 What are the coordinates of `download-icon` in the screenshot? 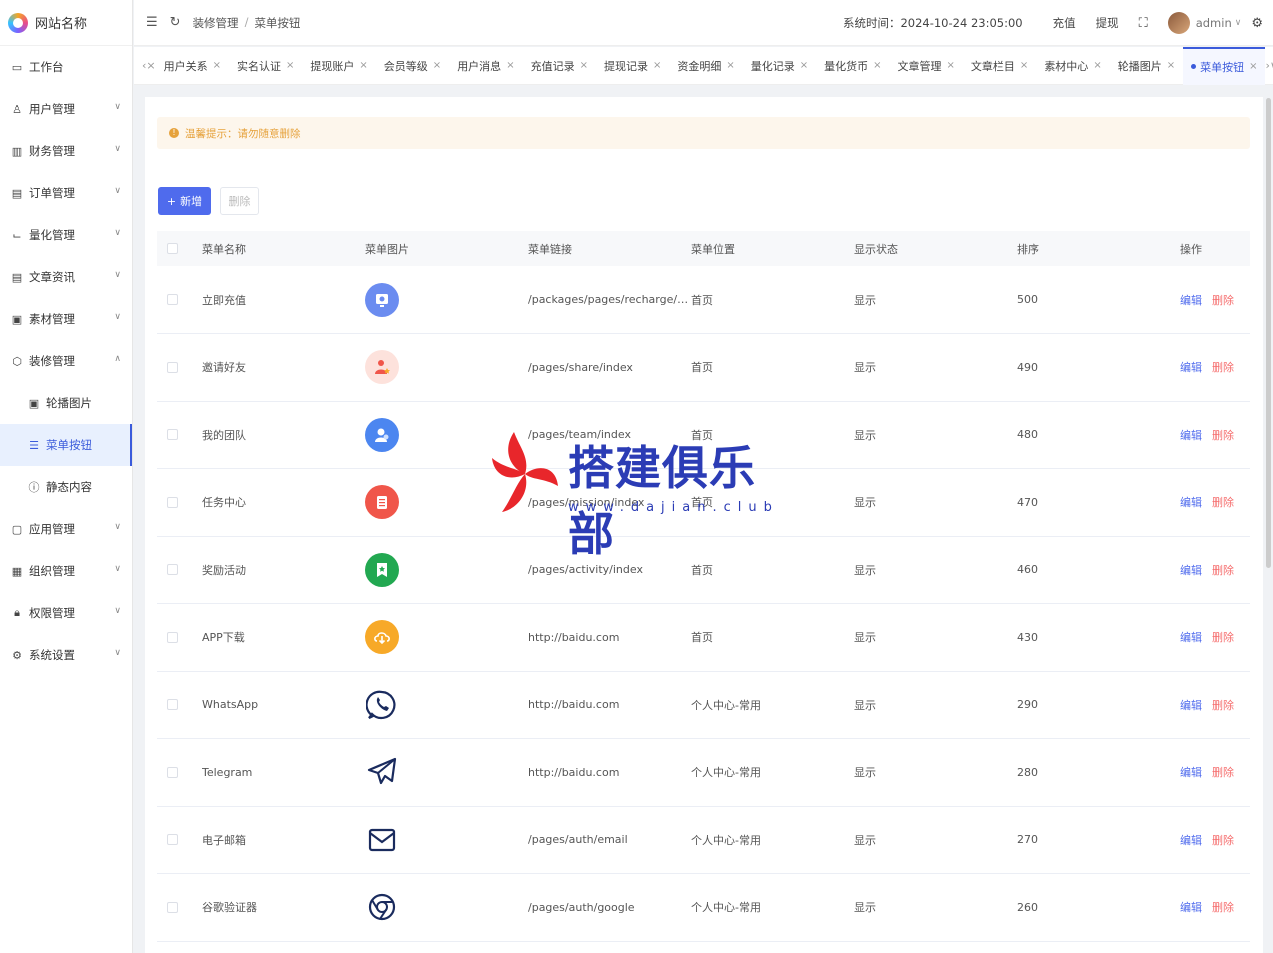 It's located at (382, 637).